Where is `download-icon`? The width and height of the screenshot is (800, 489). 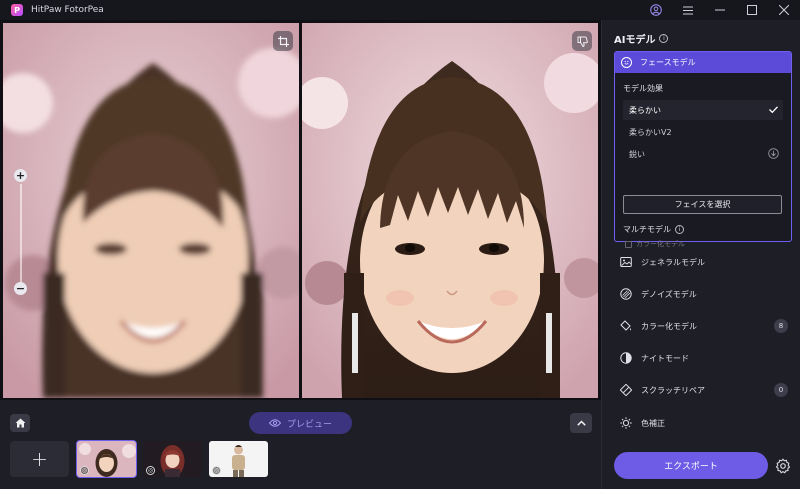 download-icon is located at coordinates (773, 153).